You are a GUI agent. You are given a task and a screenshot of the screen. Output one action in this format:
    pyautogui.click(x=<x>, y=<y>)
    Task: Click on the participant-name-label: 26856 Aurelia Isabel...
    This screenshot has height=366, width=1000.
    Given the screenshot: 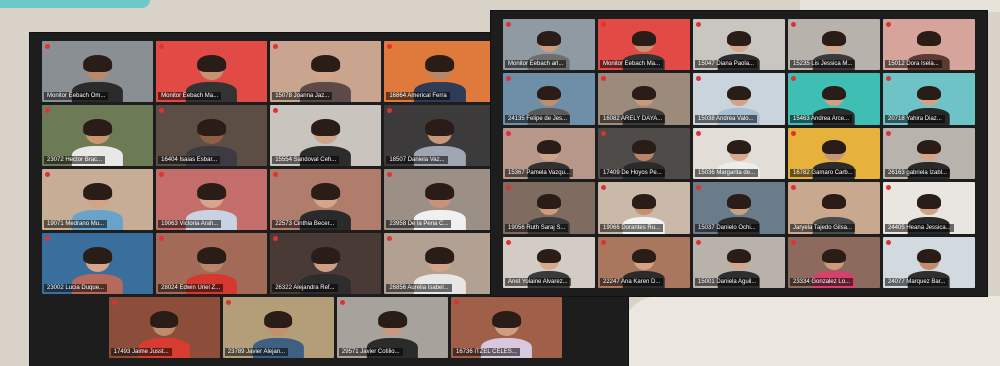 What is the action you would take?
    pyautogui.click(x=419, y=288)
    